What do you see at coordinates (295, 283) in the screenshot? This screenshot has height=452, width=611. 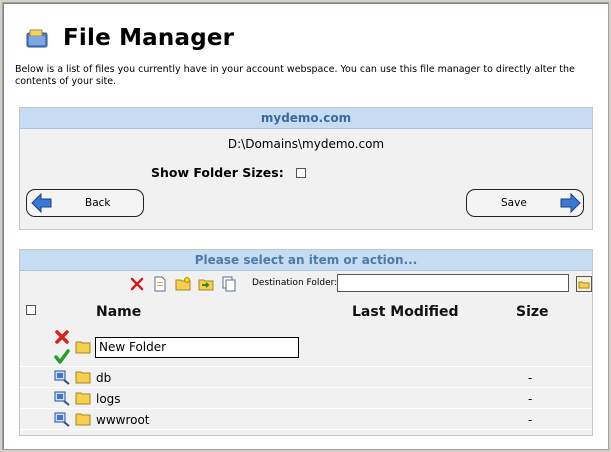 I see `destination-folder-label: Destination Folder:` at bounding box center [295, 283].